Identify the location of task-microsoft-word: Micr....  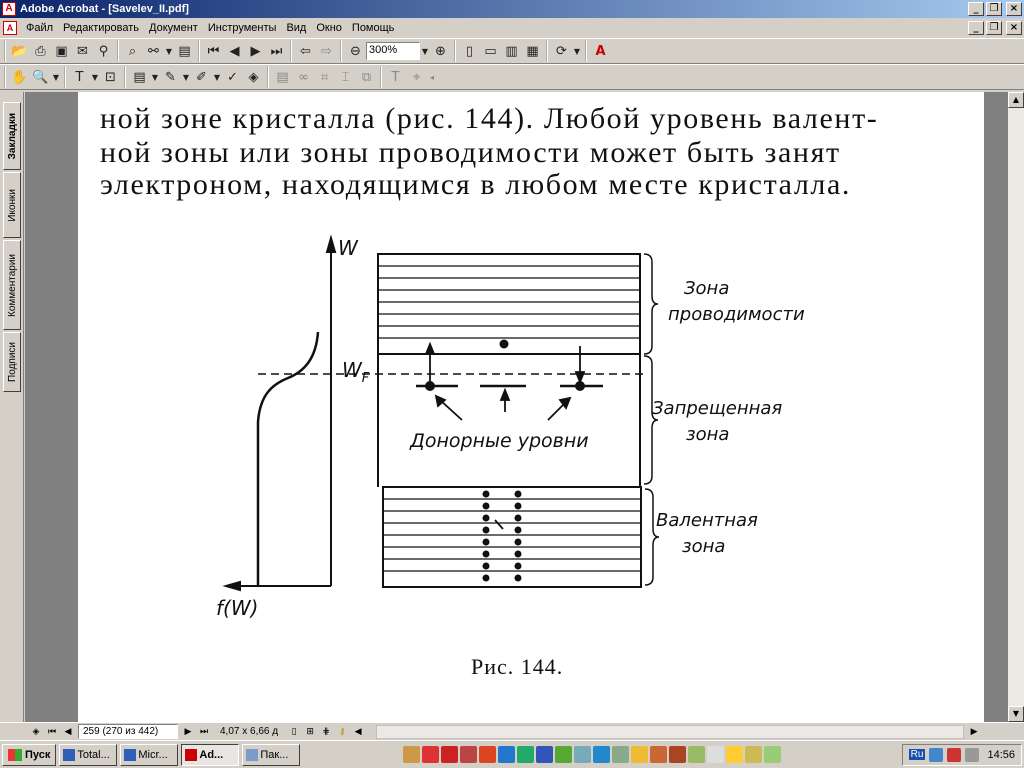
(149, 754).